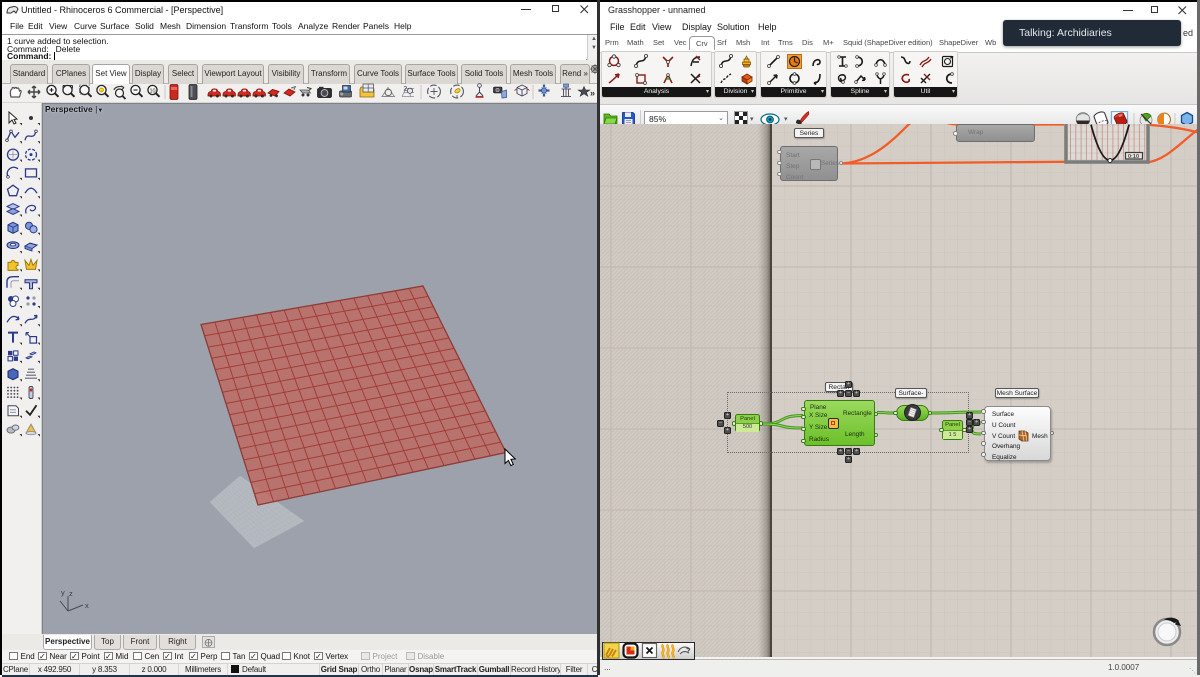 The width and height of the screenshot is (1200, 677). I want to click on svg-text: y, so click(63, 592).